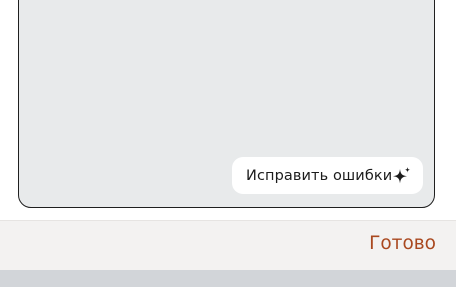 This screenshot has height=287, width=456. I want to click on fix-errors-button: Исправить ошибки, so click(327, 175).